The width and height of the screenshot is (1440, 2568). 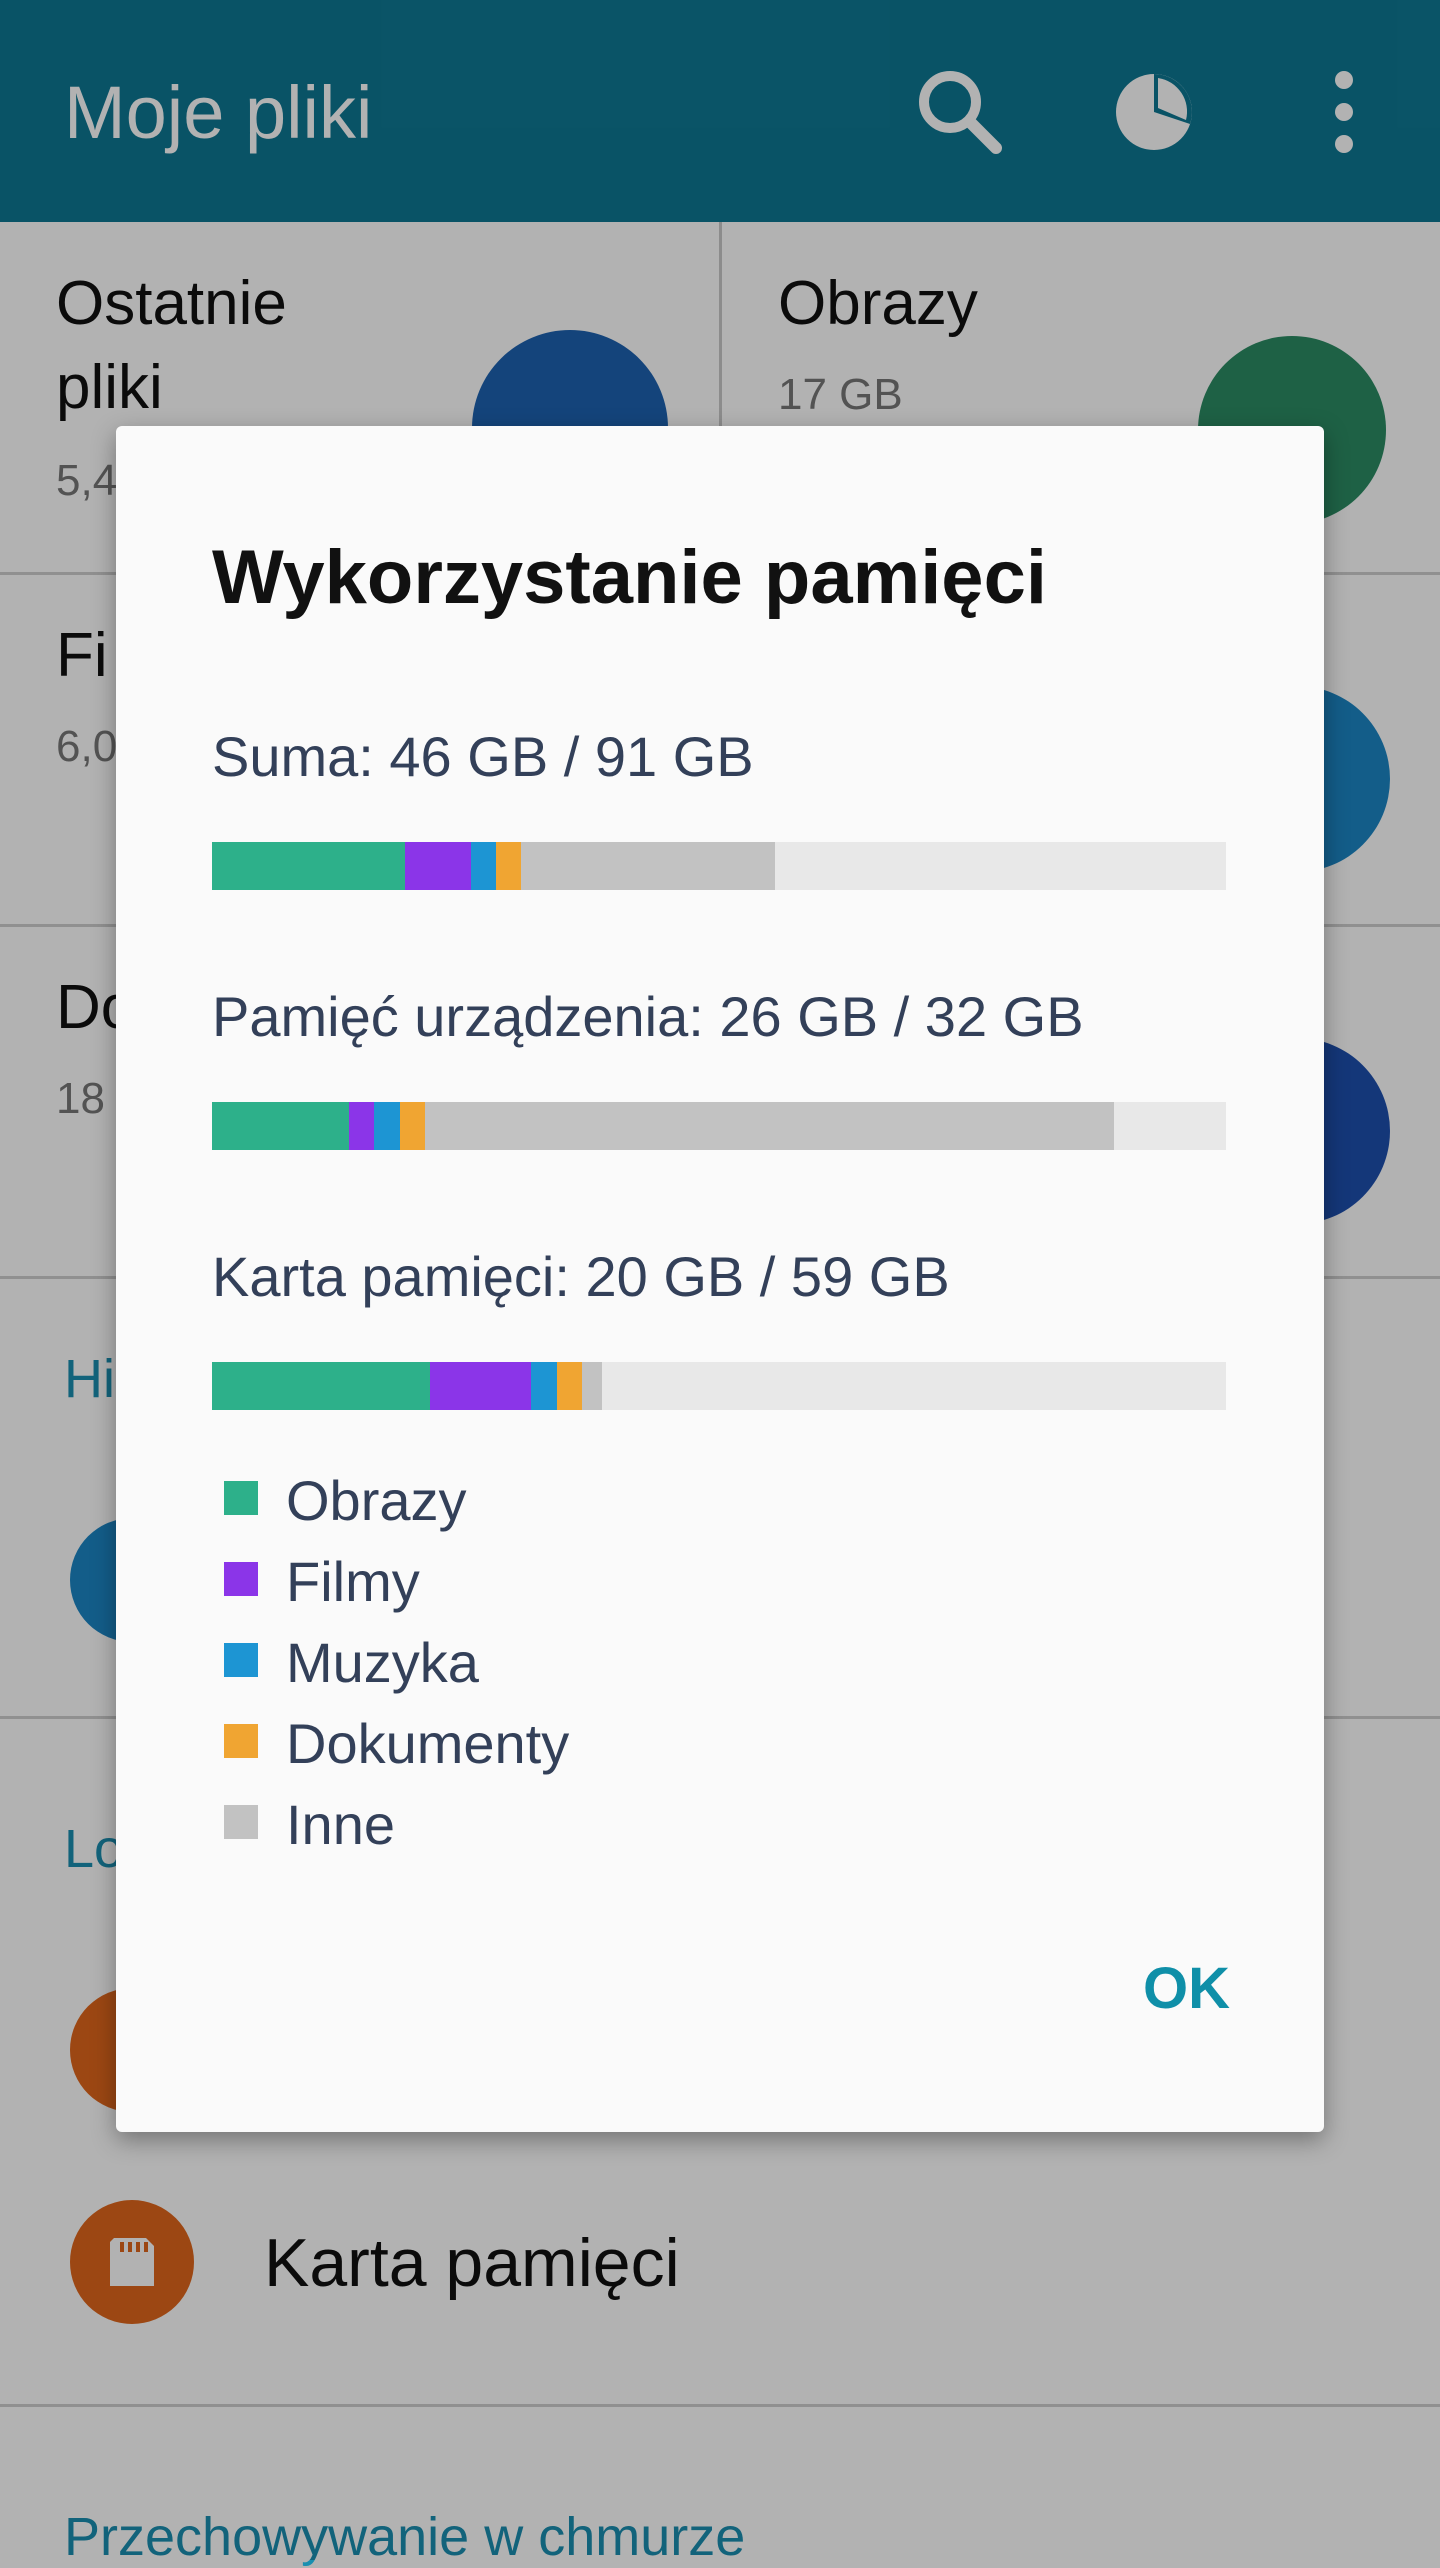 I want to click on legend-label: Dokumenty, so click(x=428, y=1743).